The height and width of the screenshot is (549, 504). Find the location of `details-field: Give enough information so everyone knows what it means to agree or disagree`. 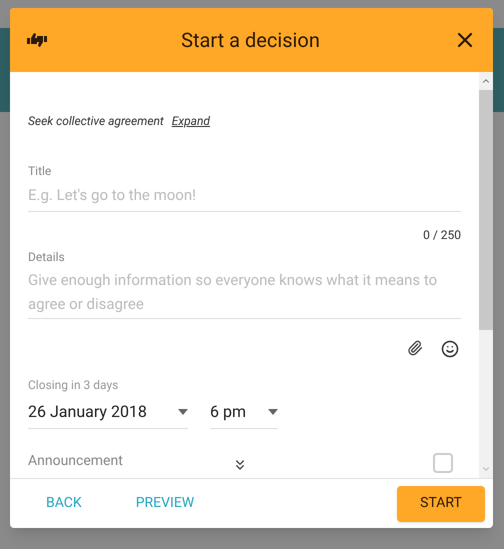

details-field: Give enough information so everyone knows what it means to agree or disagree is located at coordinates (244, 292).